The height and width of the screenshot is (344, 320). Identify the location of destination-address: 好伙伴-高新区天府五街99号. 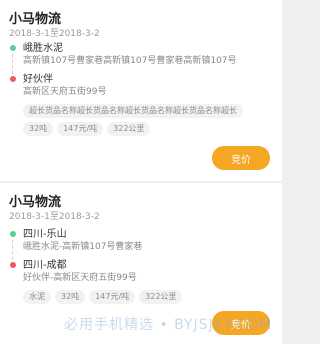
(80, 278).